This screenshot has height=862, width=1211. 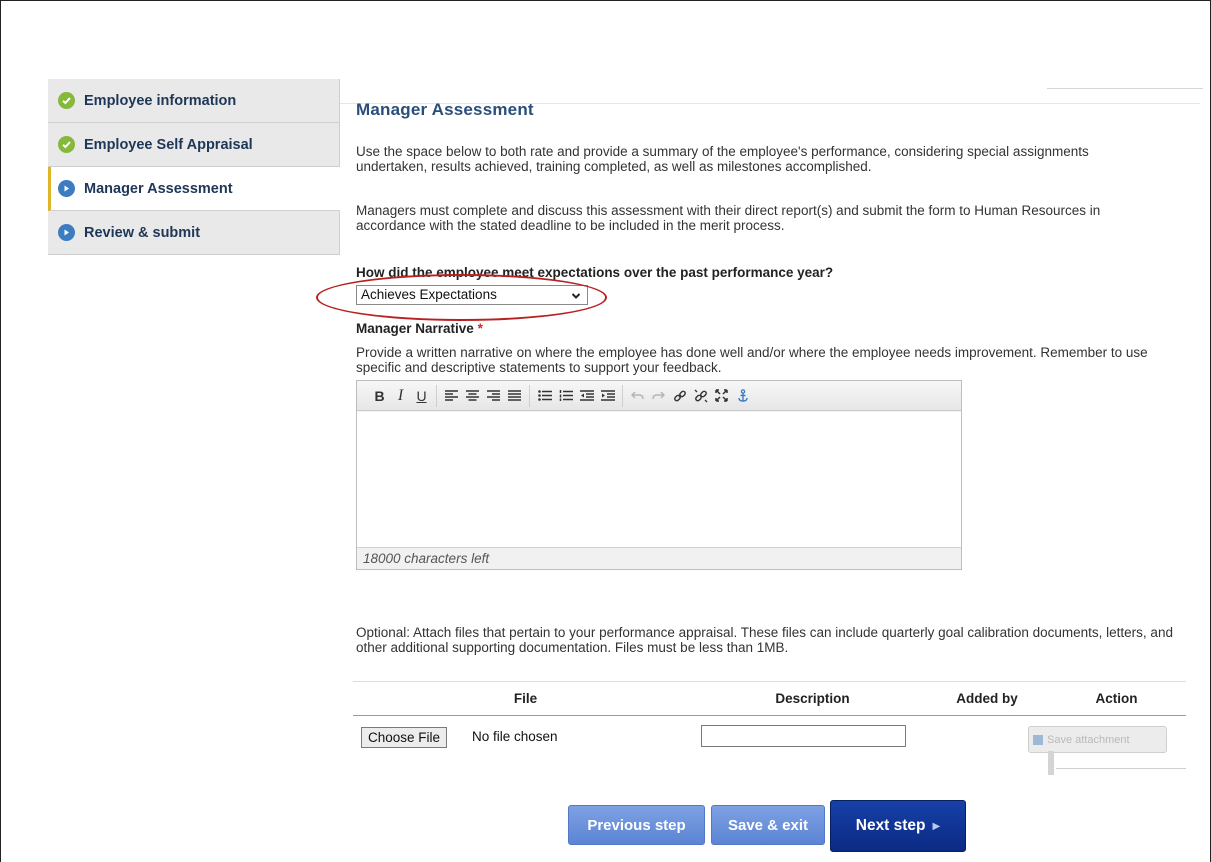 I want to click on next-step-button: Next step ▶, so click(x=898, y=826).